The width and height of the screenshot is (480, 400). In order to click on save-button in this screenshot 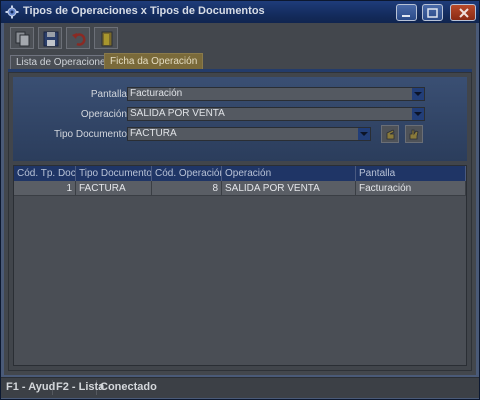, I will do `click(50, 38)`.